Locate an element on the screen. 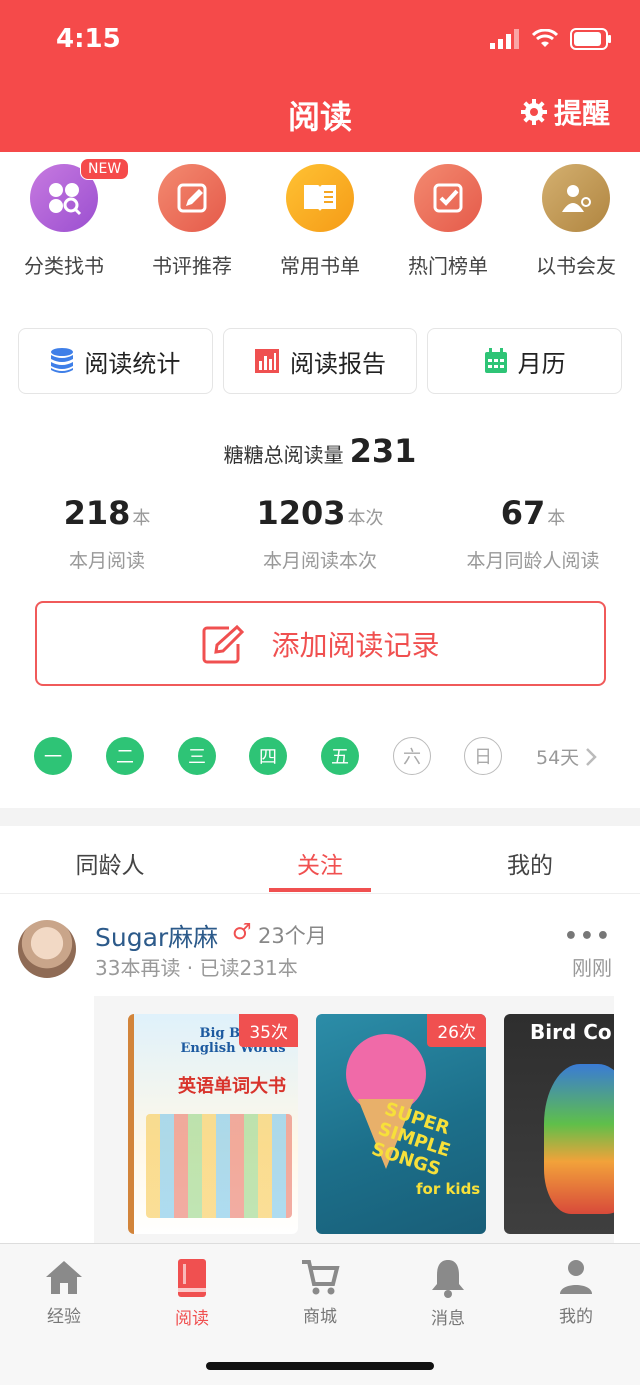  reading-report-button: 阅读报告 is located at coordinates (320, 361).